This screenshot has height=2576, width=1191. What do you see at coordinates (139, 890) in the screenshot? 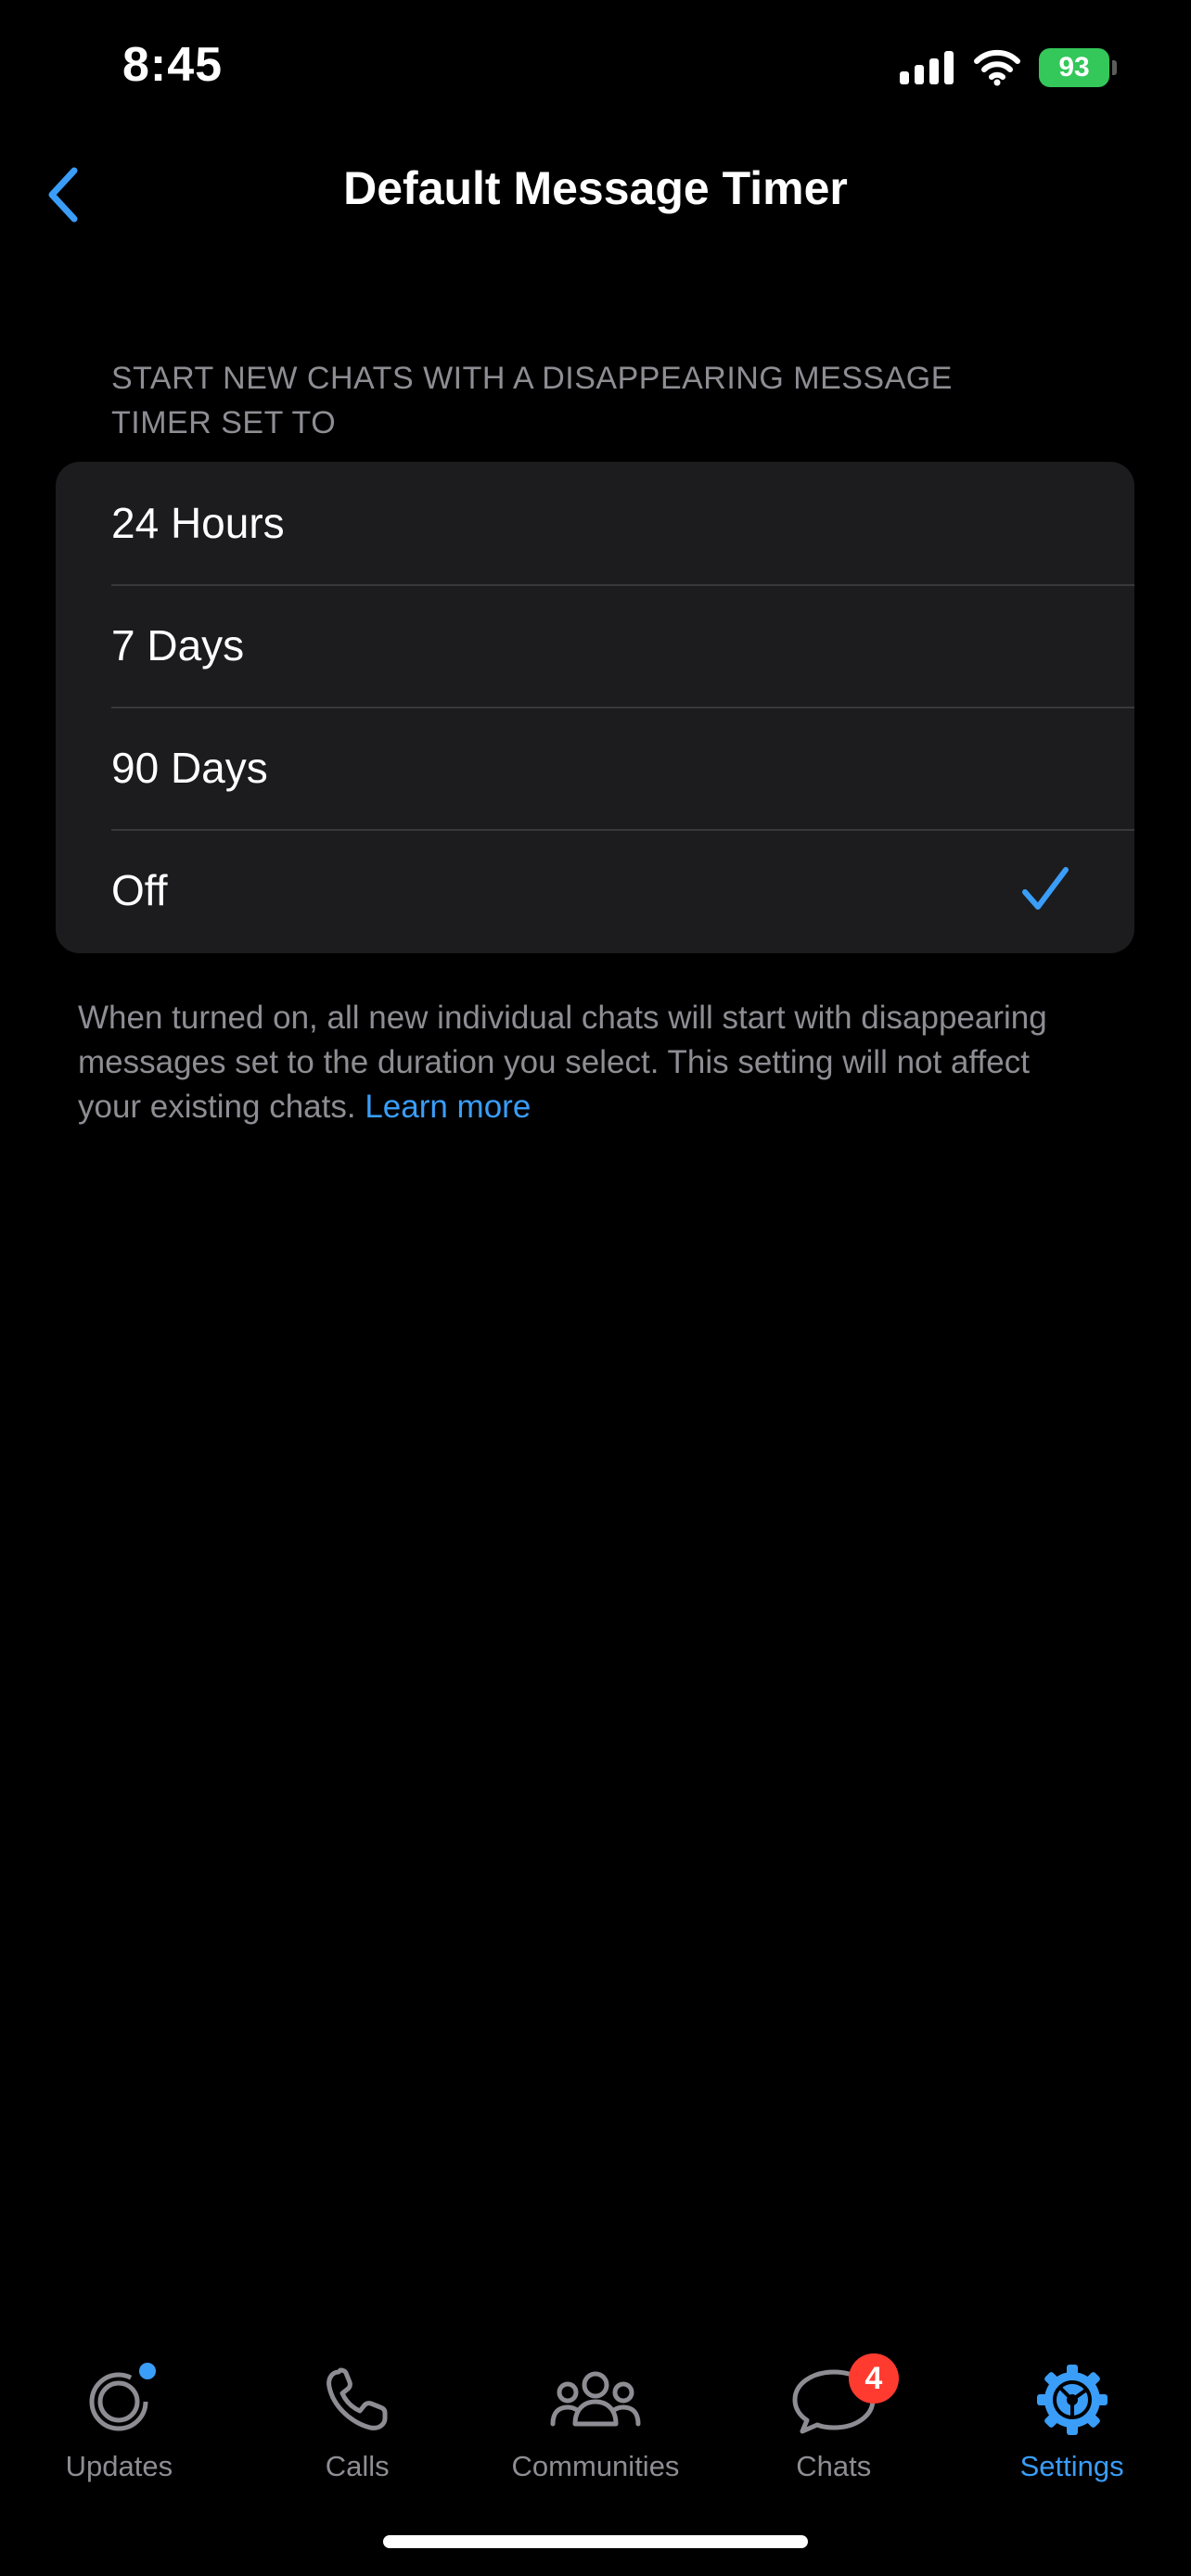
I see `option-label: Off` at bounding box center [139, 890].